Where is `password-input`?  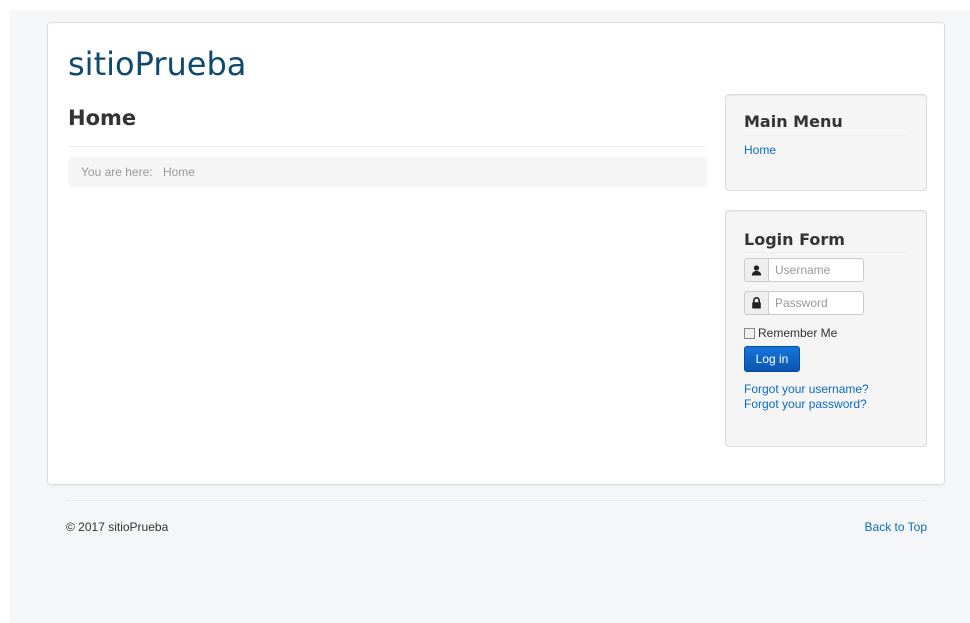 password-input is located at coordinates (816, 303).